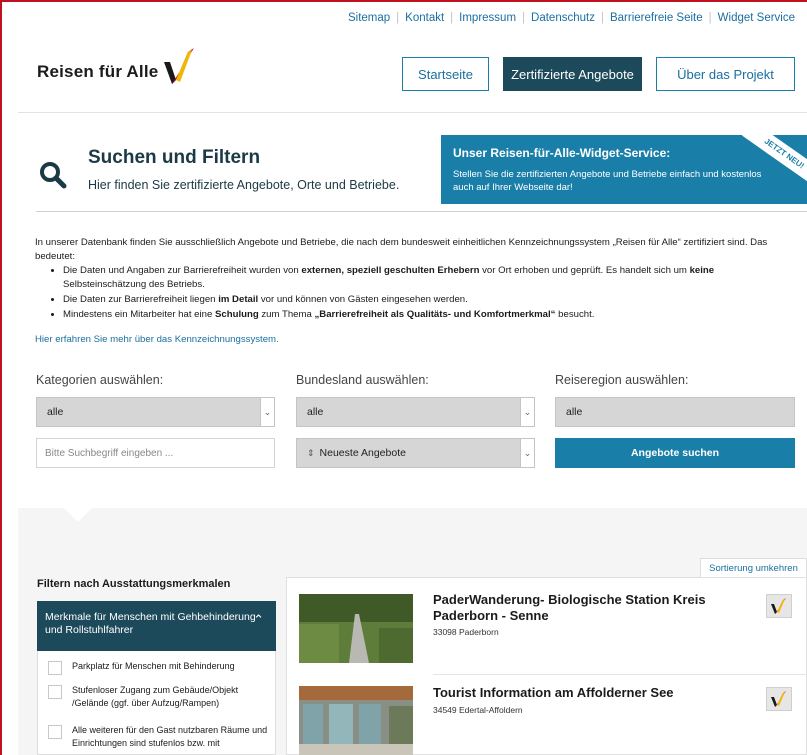 The width and height of the screenshot is (807, 755). I want to click on state-select-value: alle, so click(315, 412).